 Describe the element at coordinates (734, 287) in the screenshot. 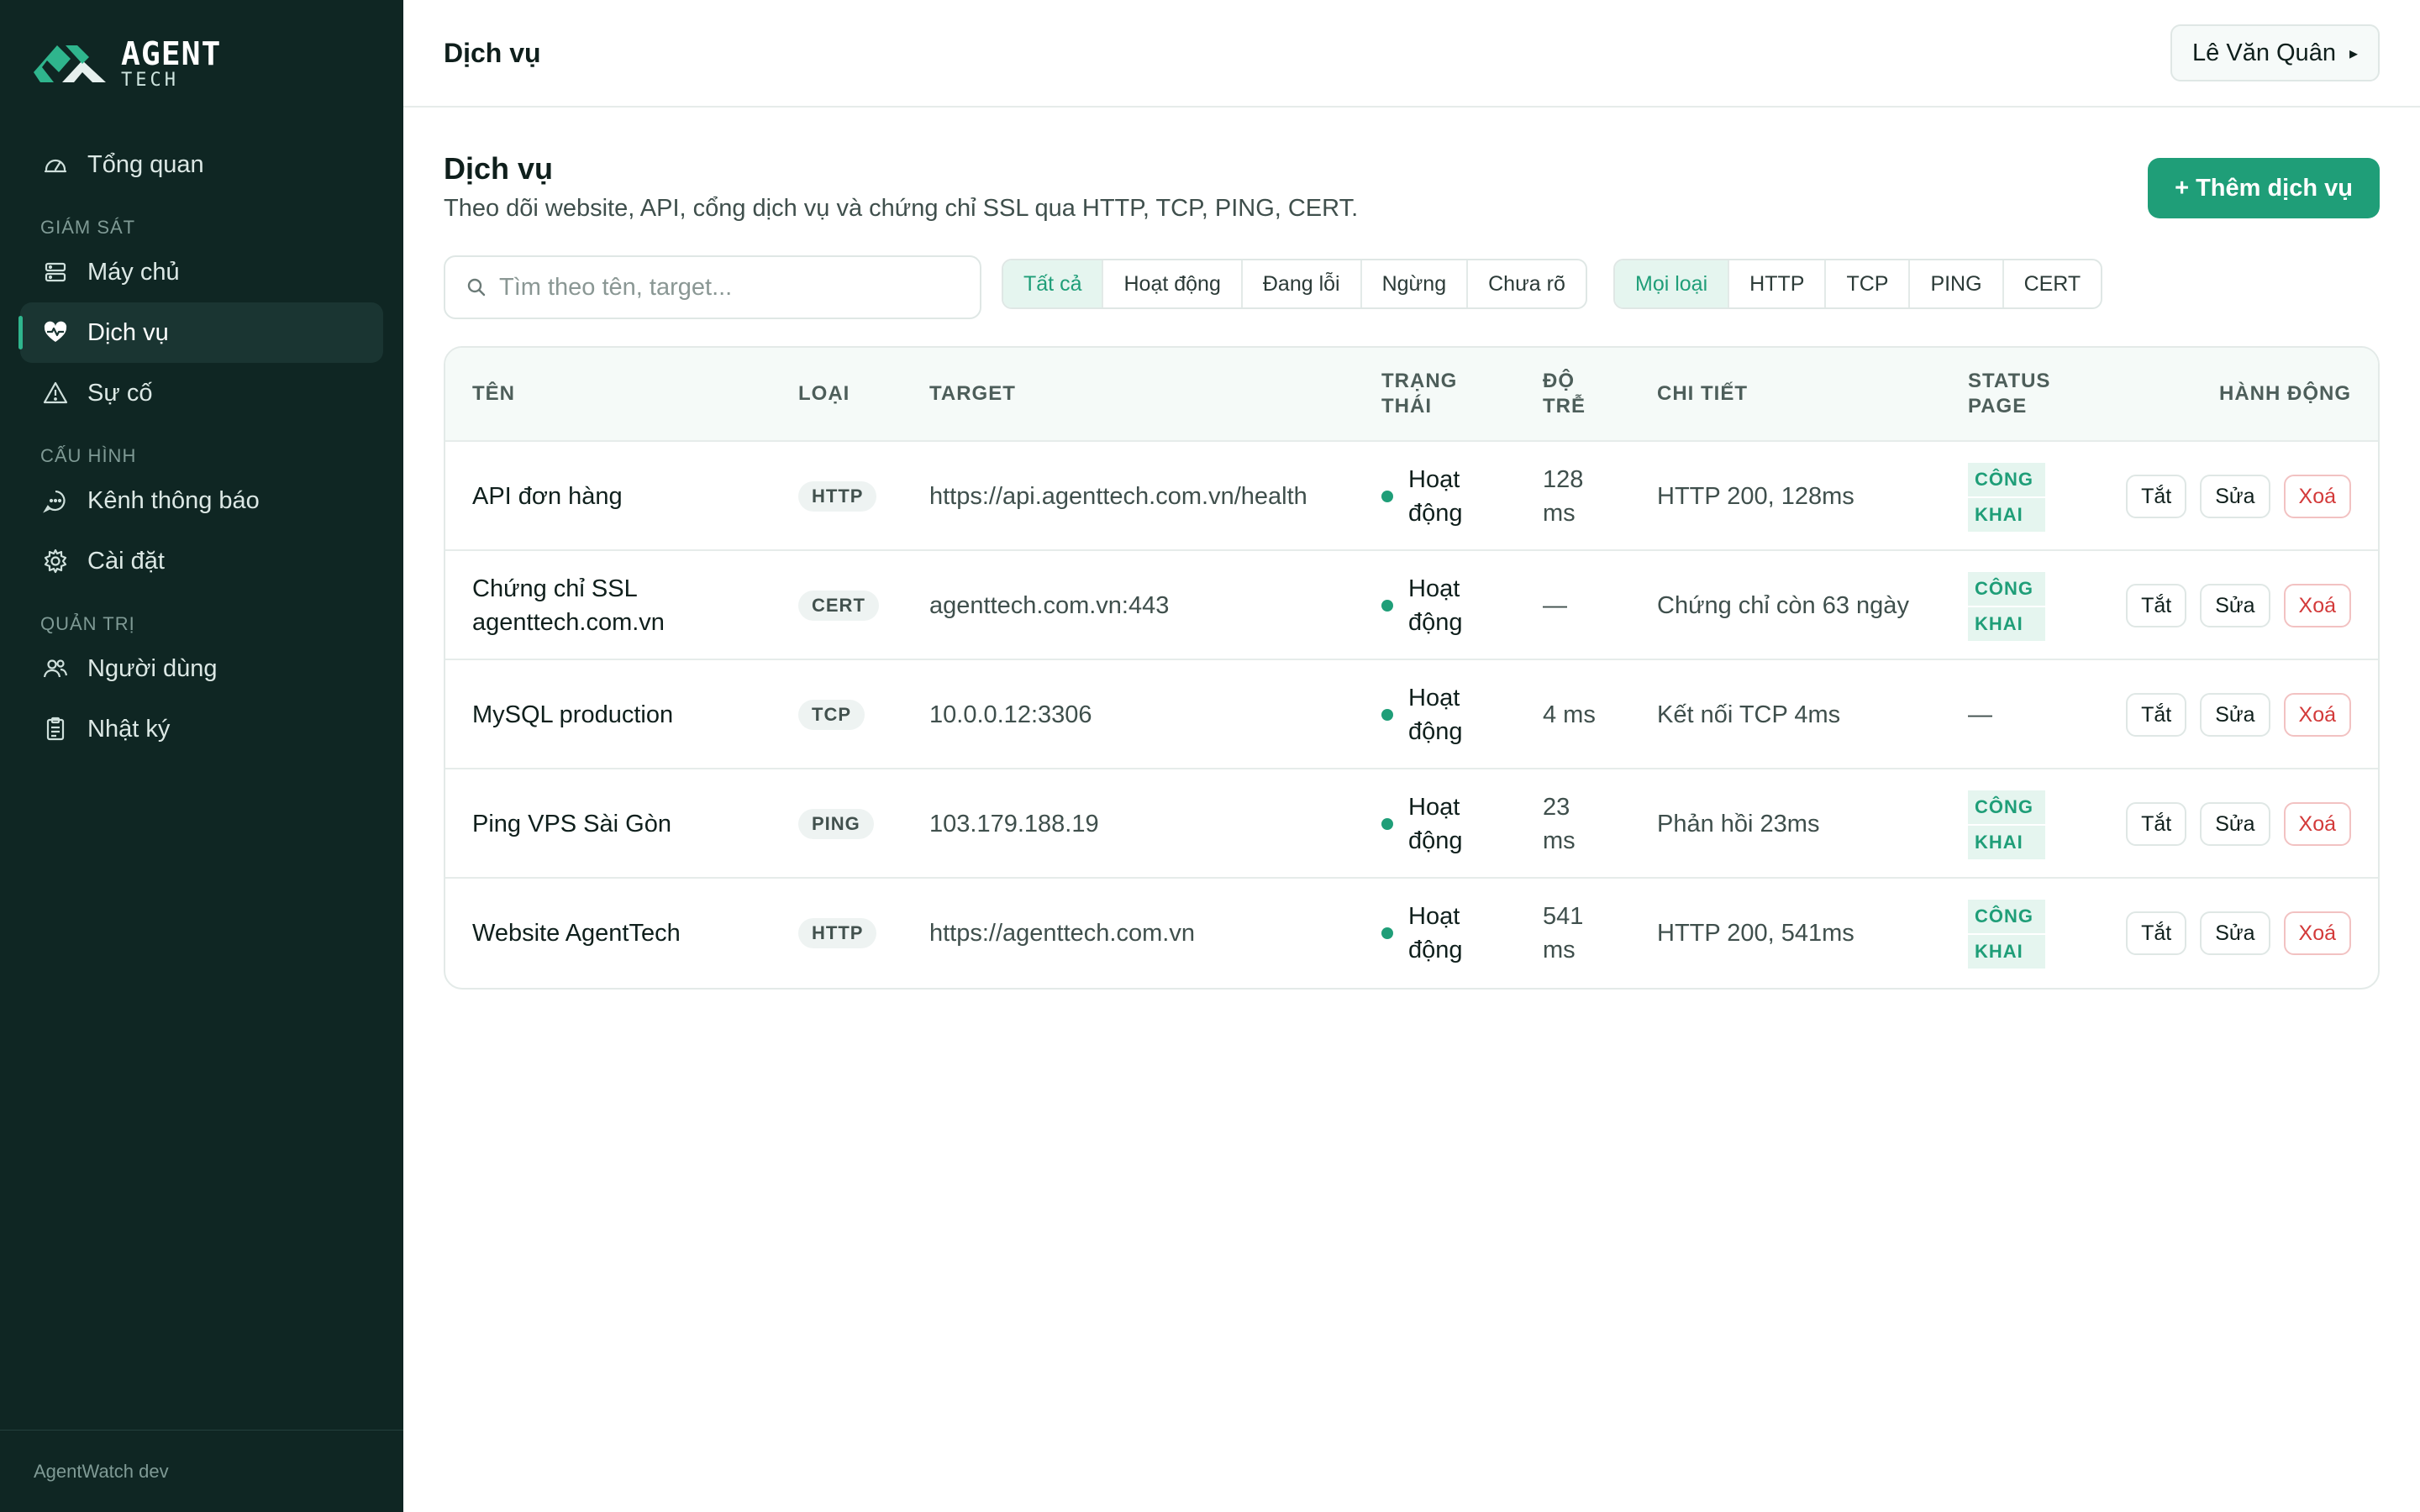

I see `search-input` at that location.